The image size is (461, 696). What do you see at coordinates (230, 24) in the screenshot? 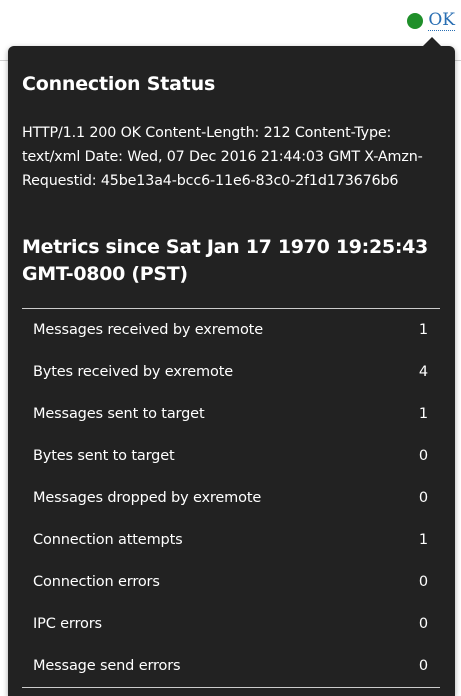
I see `status-bar: OK` at bounding box center [230, 24].